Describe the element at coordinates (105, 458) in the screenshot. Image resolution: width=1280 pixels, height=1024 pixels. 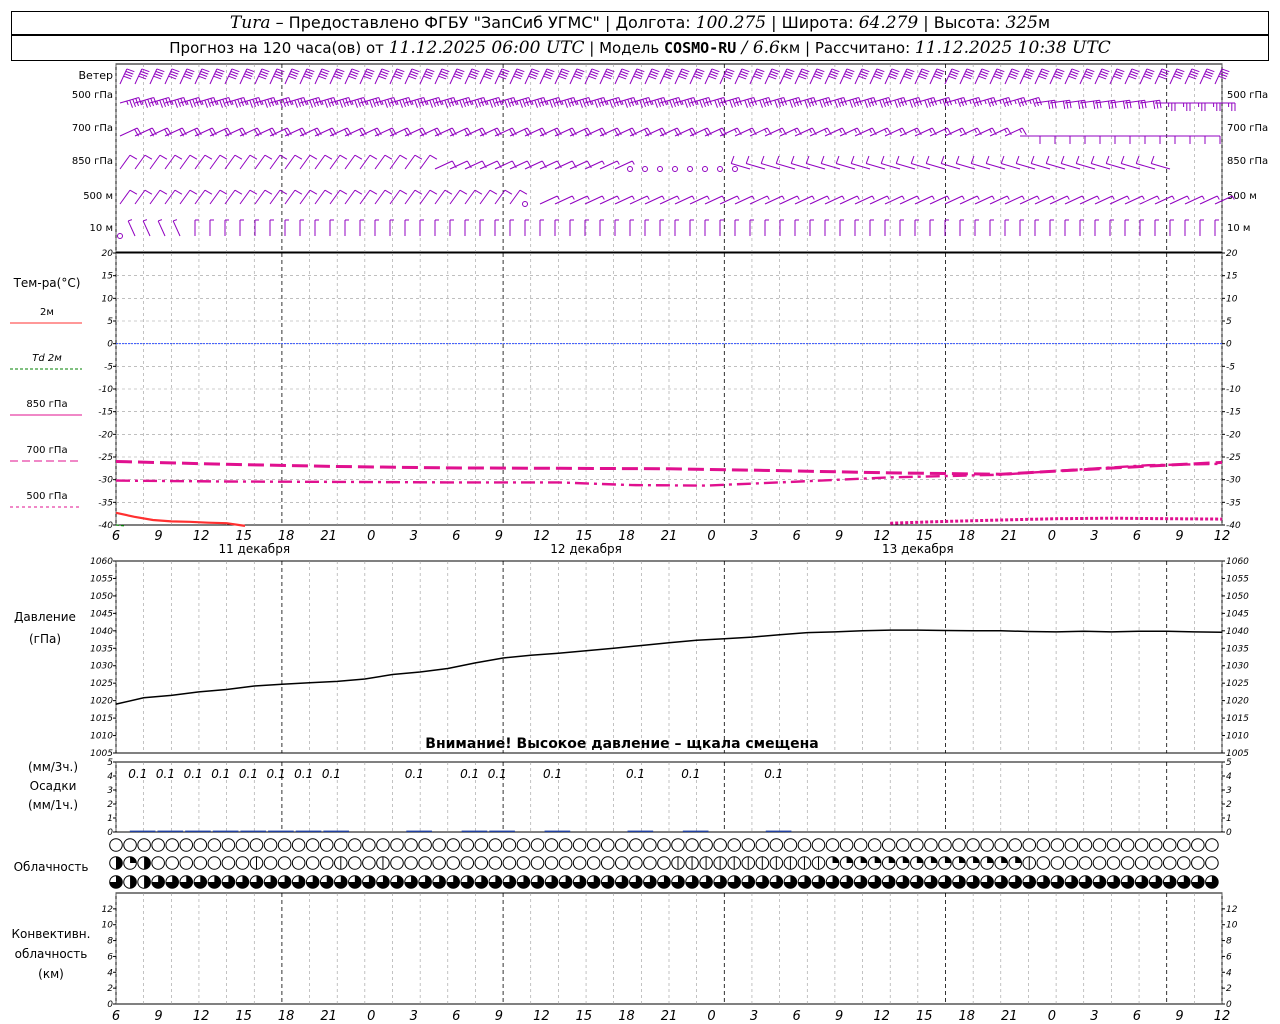
I see `temp-axis-tick-left: -25` at that location.